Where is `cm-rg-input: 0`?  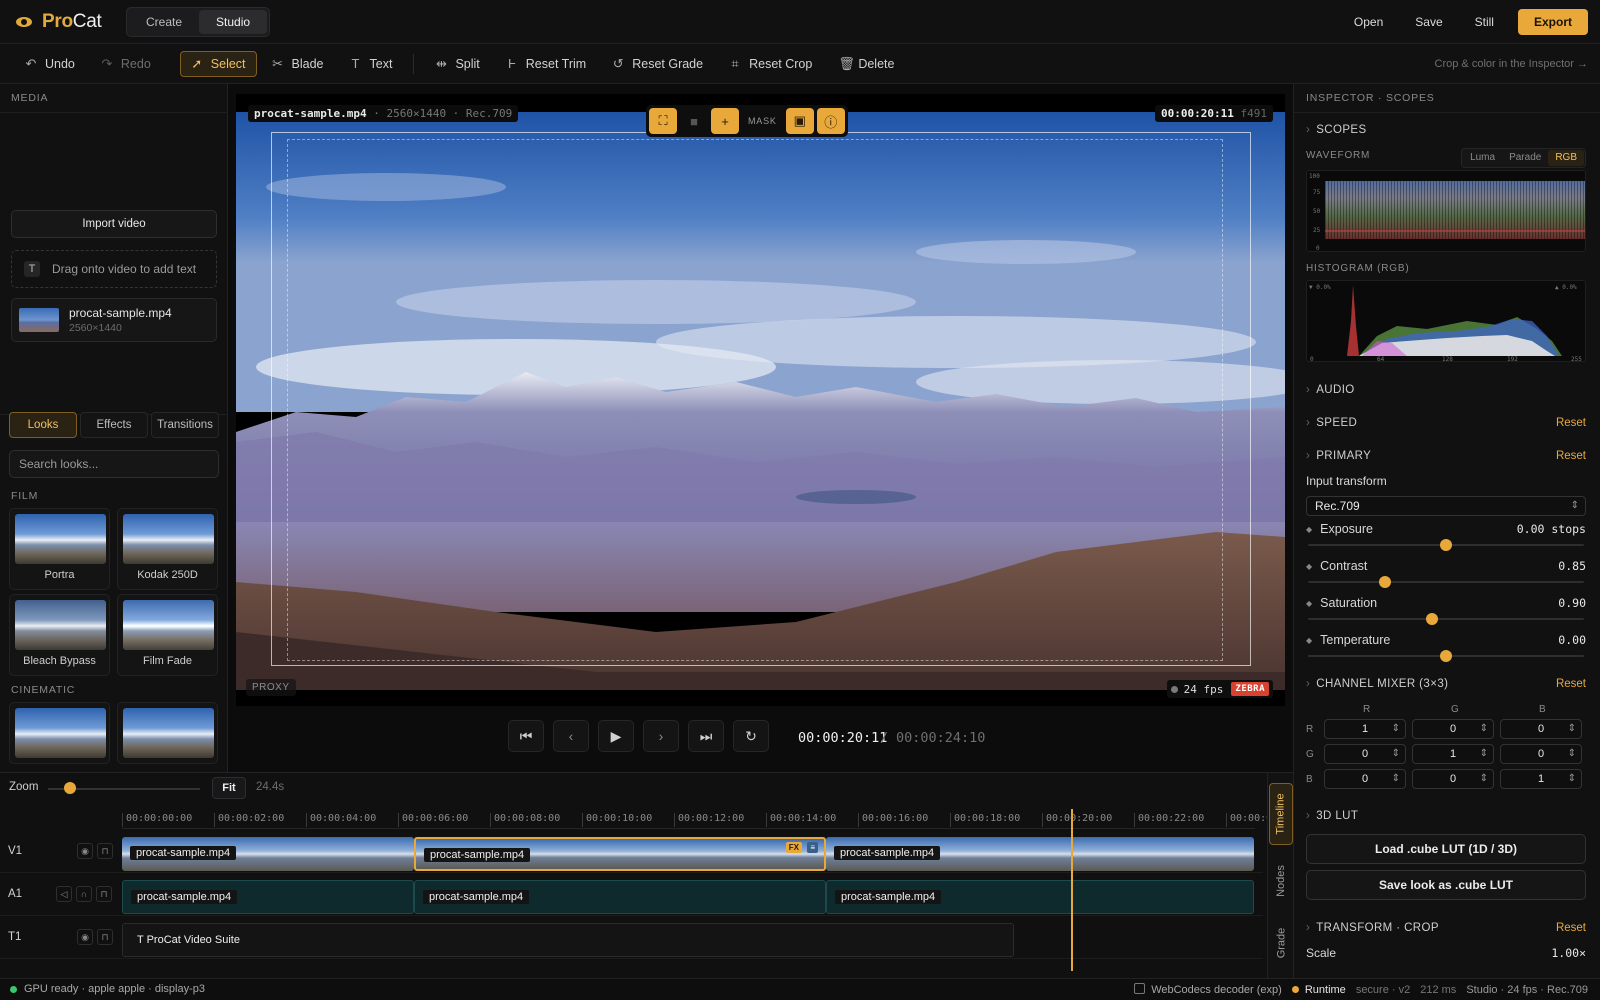
cm-rg-input: 0 is located at coordinates (1453, 729).